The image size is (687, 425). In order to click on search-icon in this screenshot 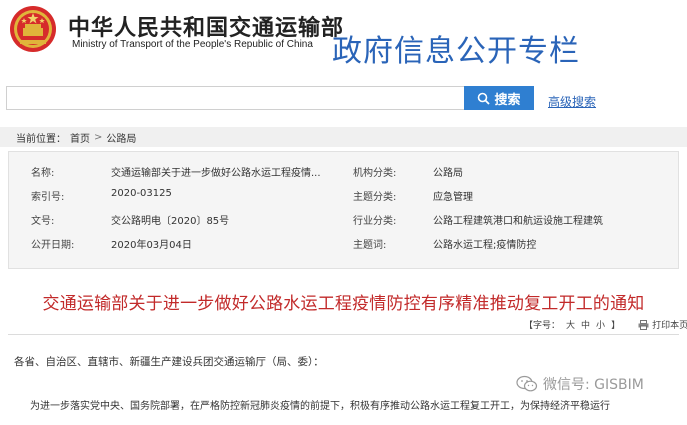, I will do `click(484, 98)`.